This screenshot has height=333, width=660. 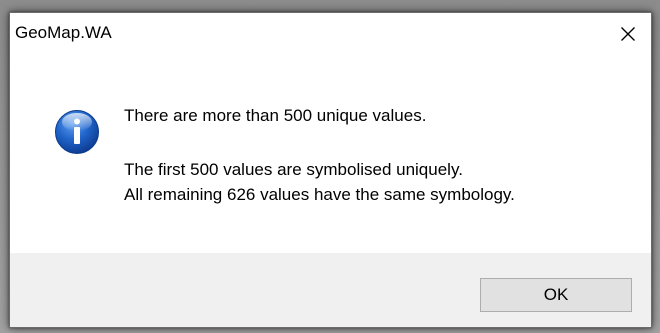 What do you see at coordinates (556, 295) in the screenshot?
I see `ok-button: OK` at bounding box center [556, 295].